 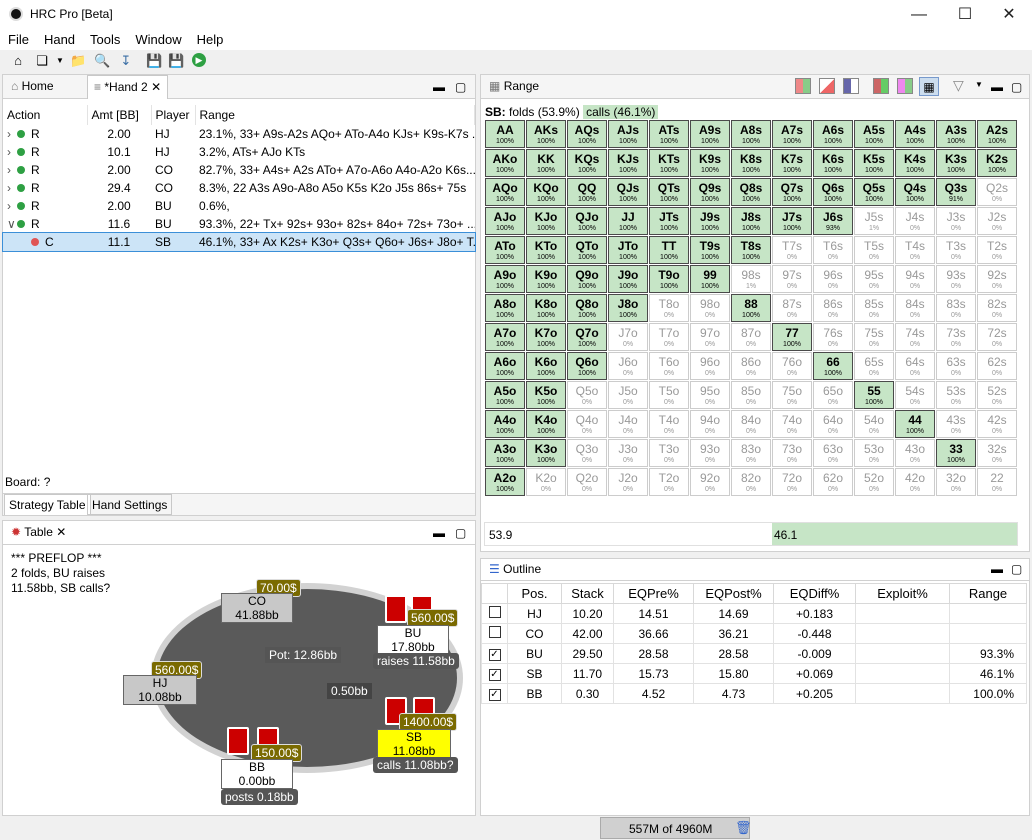 I want to click on hand-cell: 94s 0%, so click(x=915, y=279).